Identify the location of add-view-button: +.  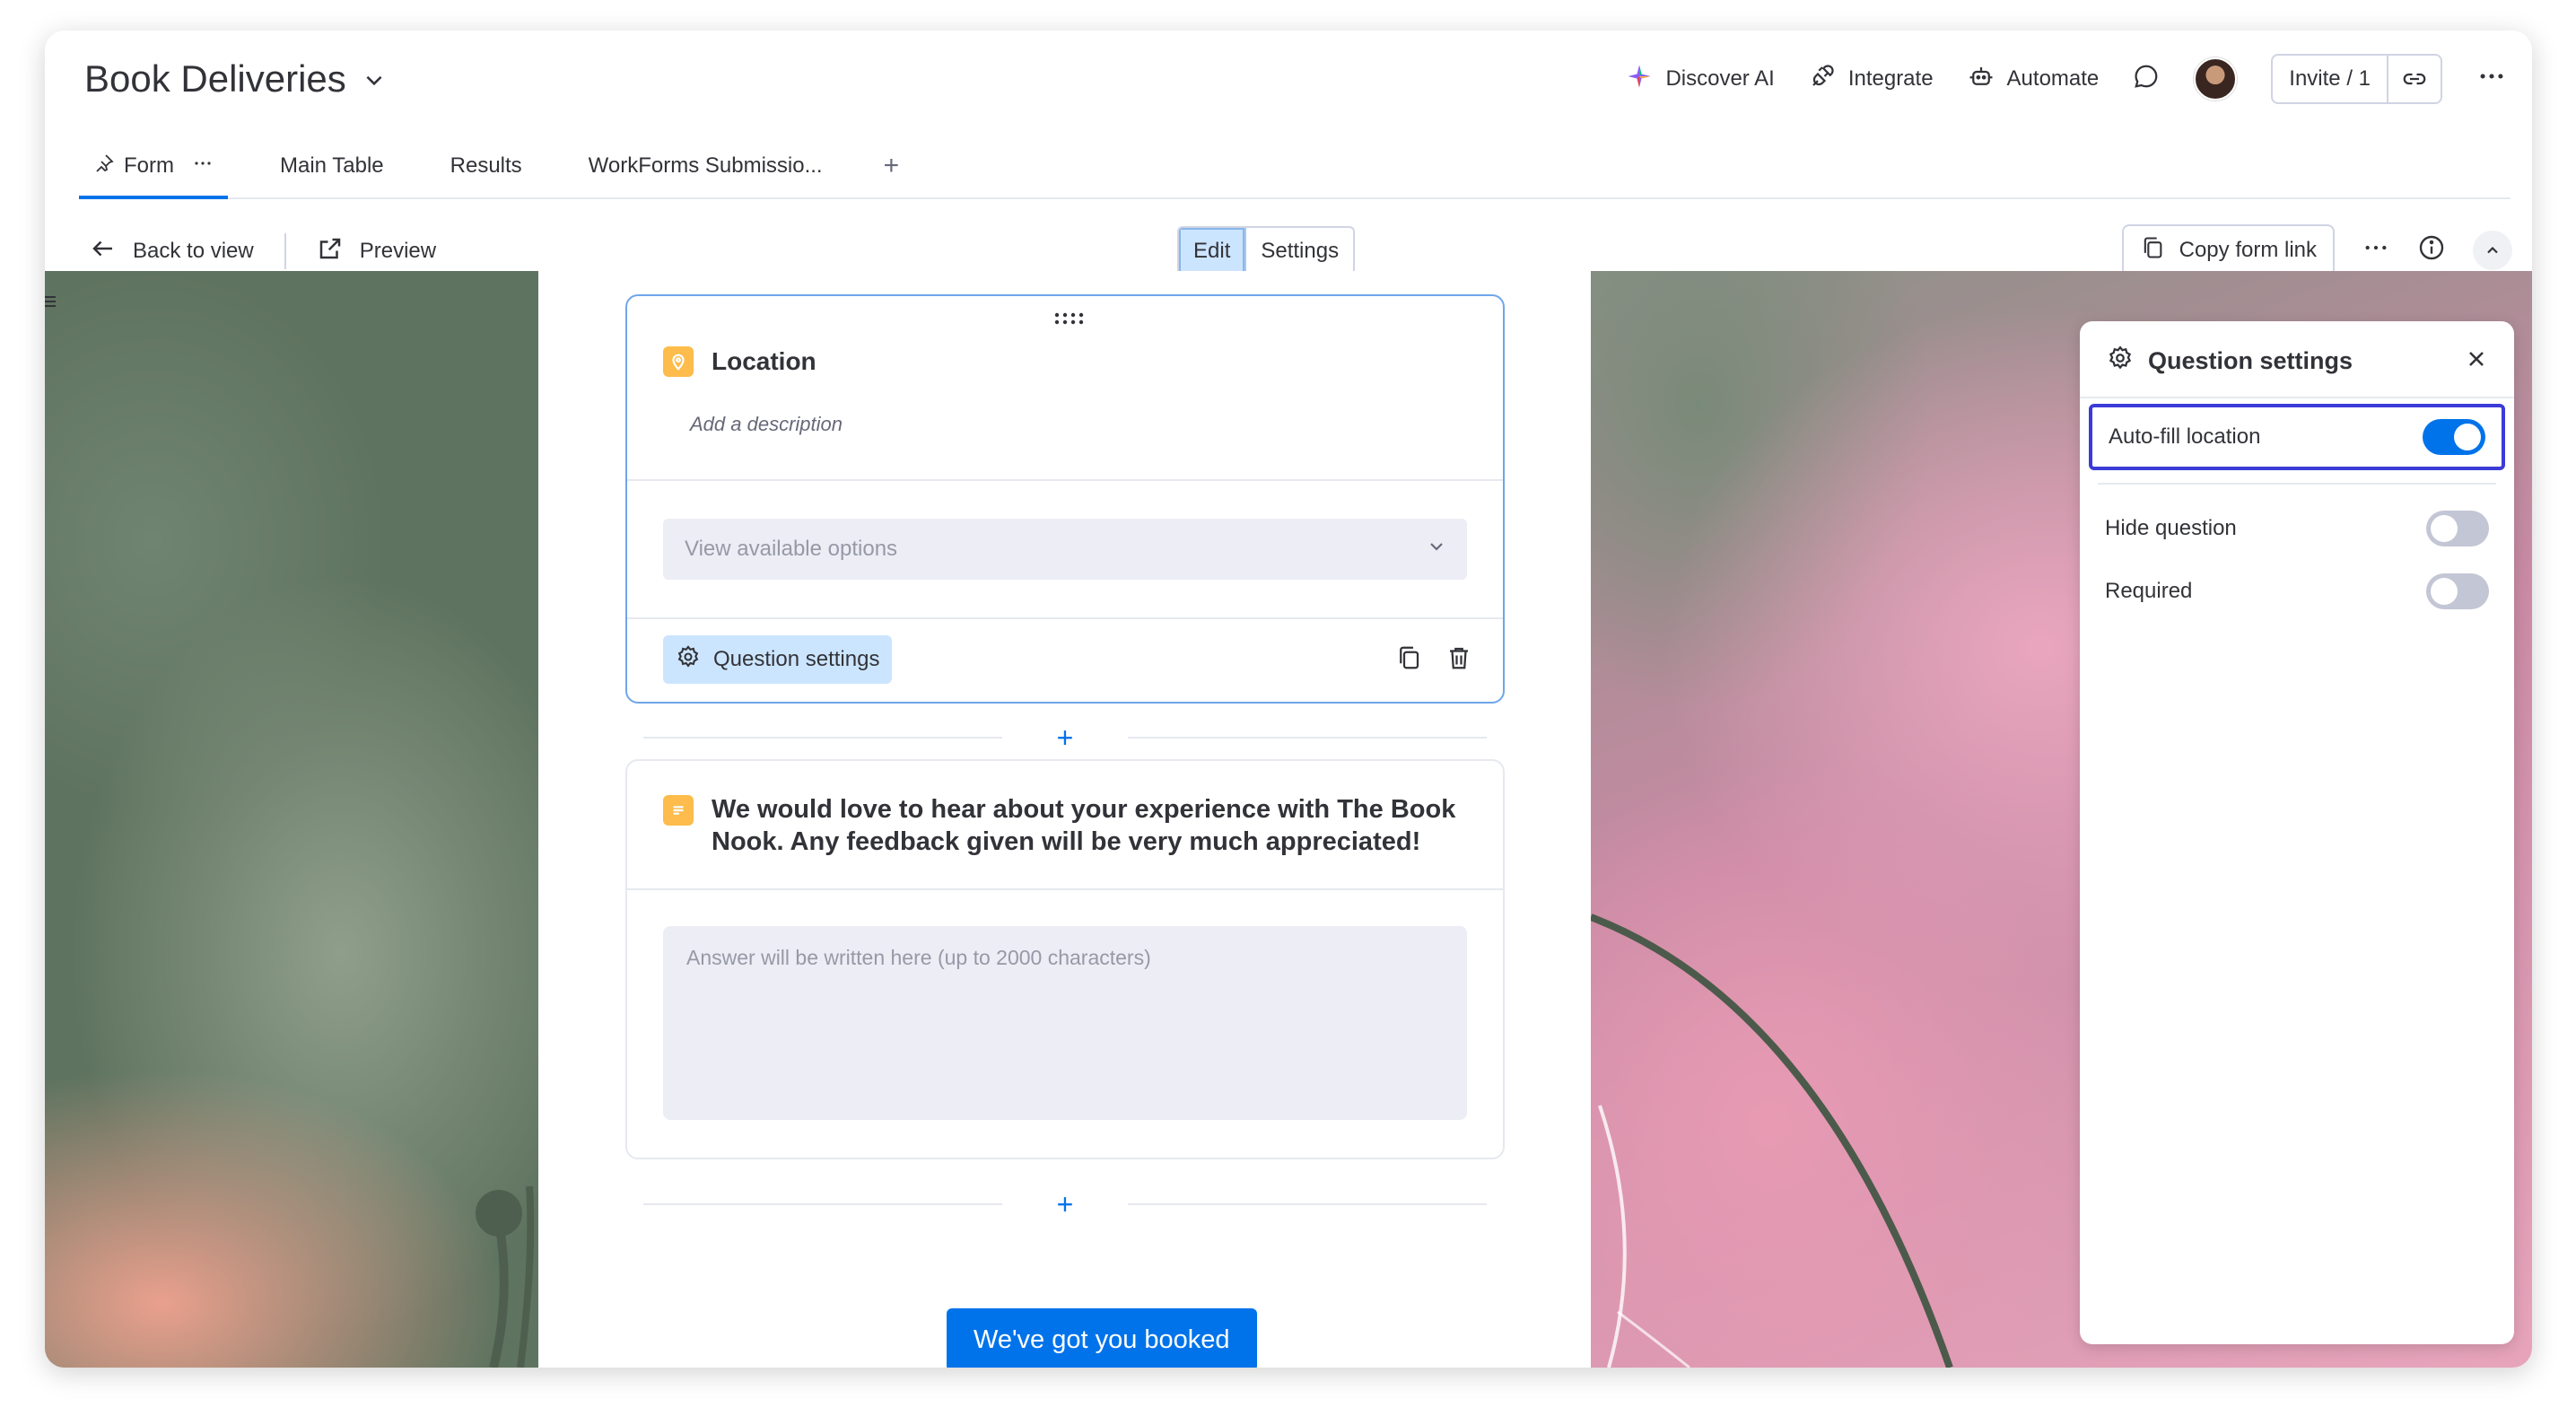
(892, 166).